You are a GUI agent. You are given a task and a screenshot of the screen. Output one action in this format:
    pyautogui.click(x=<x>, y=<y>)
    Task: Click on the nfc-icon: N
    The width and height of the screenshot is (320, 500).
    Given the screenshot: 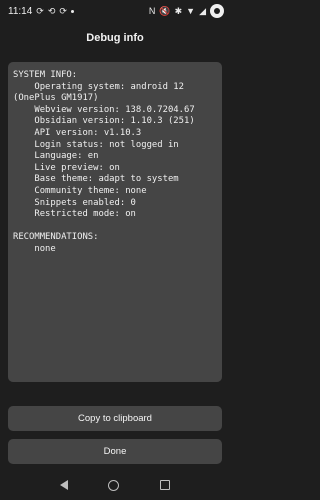 What is the action you would take?
    pyautogui.click(x=152, y=10)
    